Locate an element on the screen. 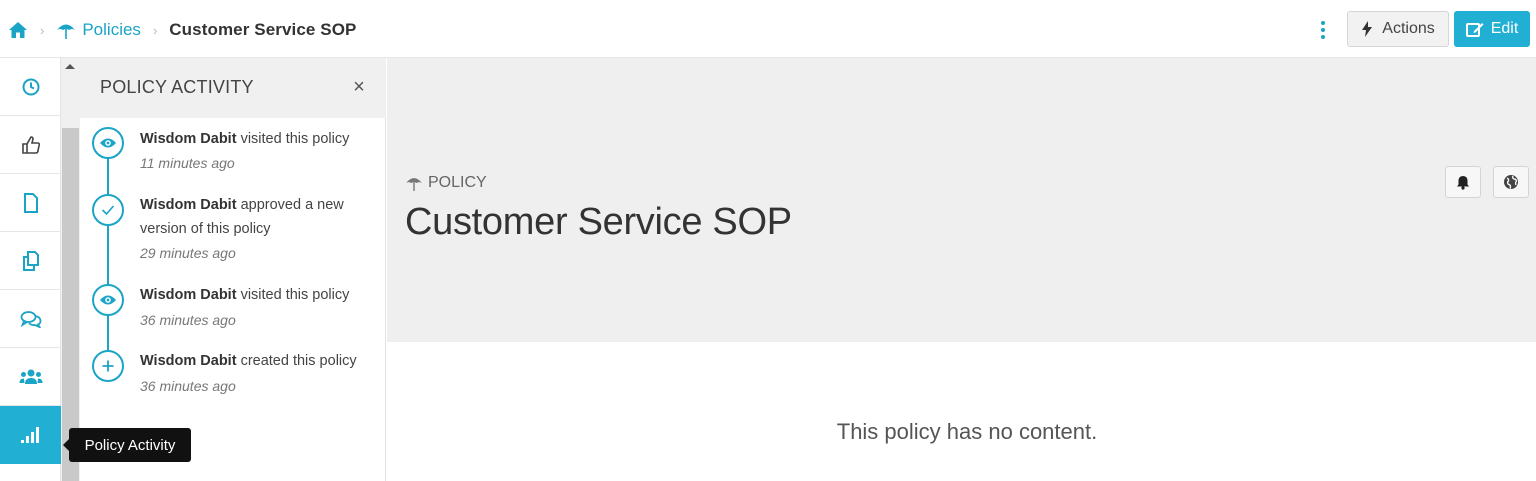  left-icon-rail is located at coordinates (30, 269).